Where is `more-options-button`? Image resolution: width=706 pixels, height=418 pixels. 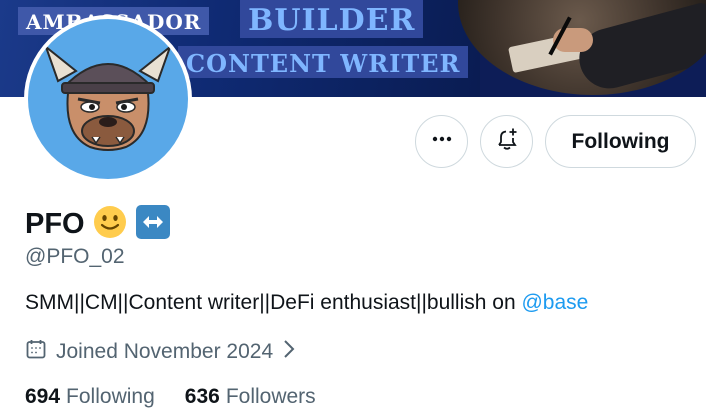
more-options-button is located at coordinates (441, 141).